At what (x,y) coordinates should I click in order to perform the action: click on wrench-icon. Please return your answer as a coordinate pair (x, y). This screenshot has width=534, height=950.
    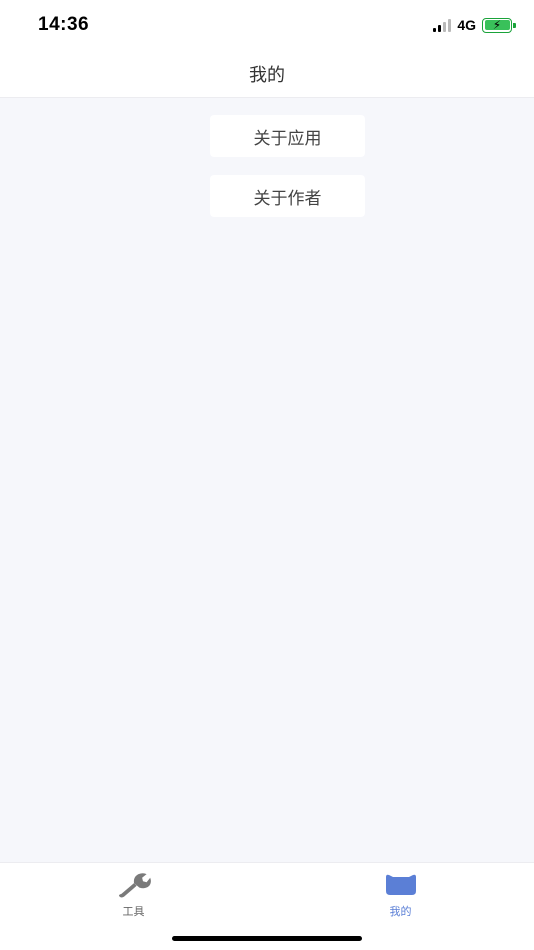
    Looking at the image, I should click on (134, 884).